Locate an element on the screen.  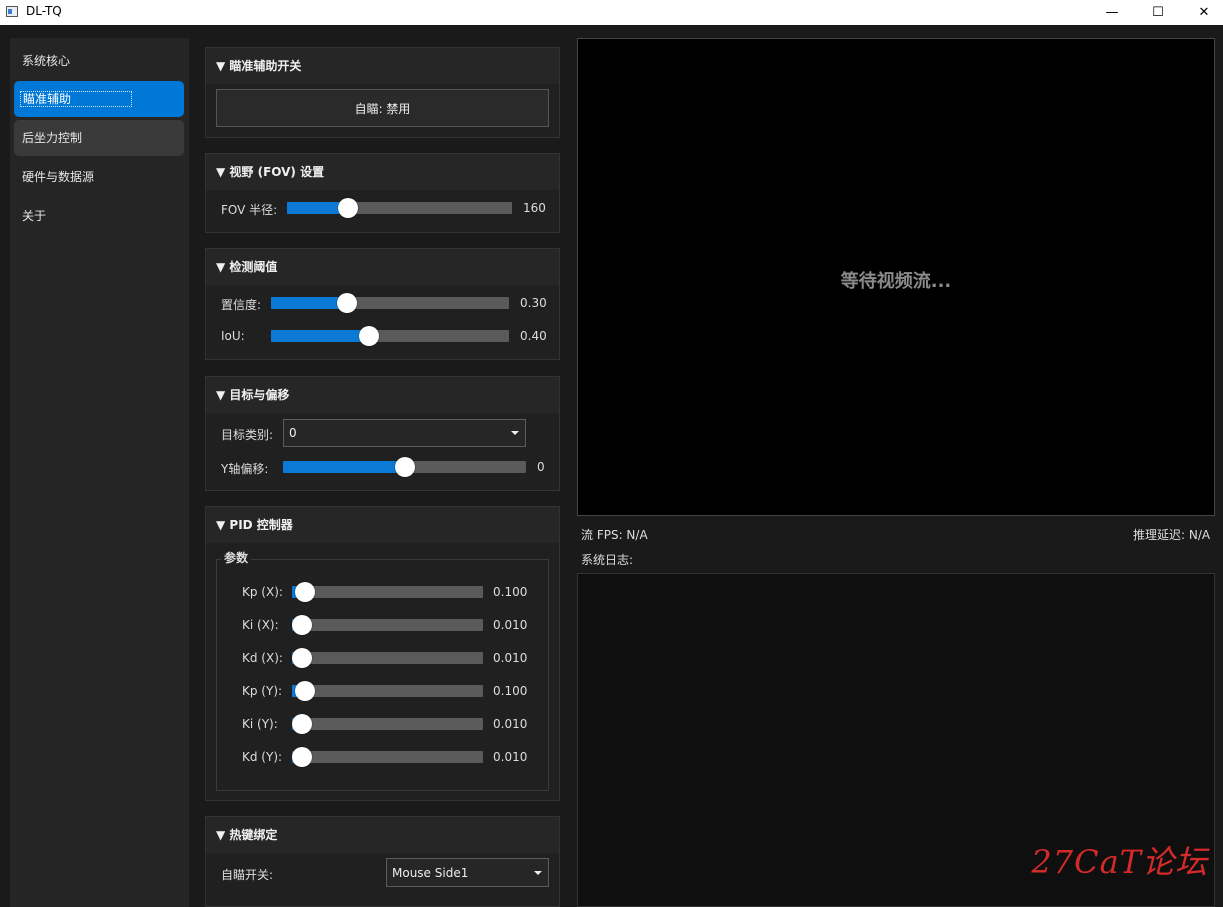
iou-label: IoU: is located at coordinates (233, 336).